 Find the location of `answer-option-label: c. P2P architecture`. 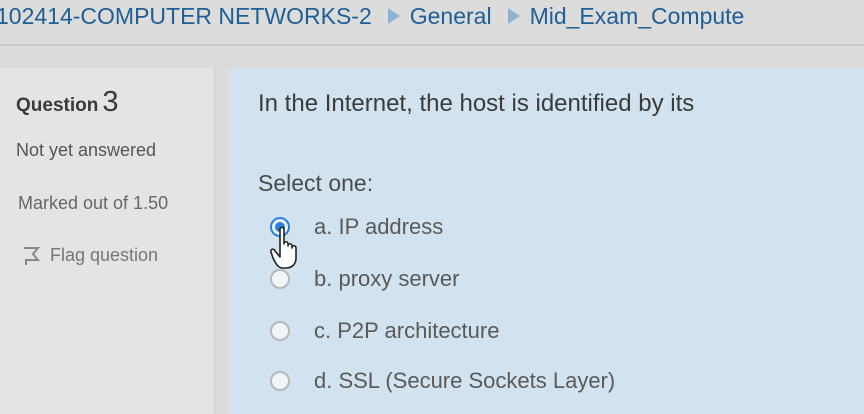

answer-option-label: c. P2P architecture is located at coordinates (407, 330).